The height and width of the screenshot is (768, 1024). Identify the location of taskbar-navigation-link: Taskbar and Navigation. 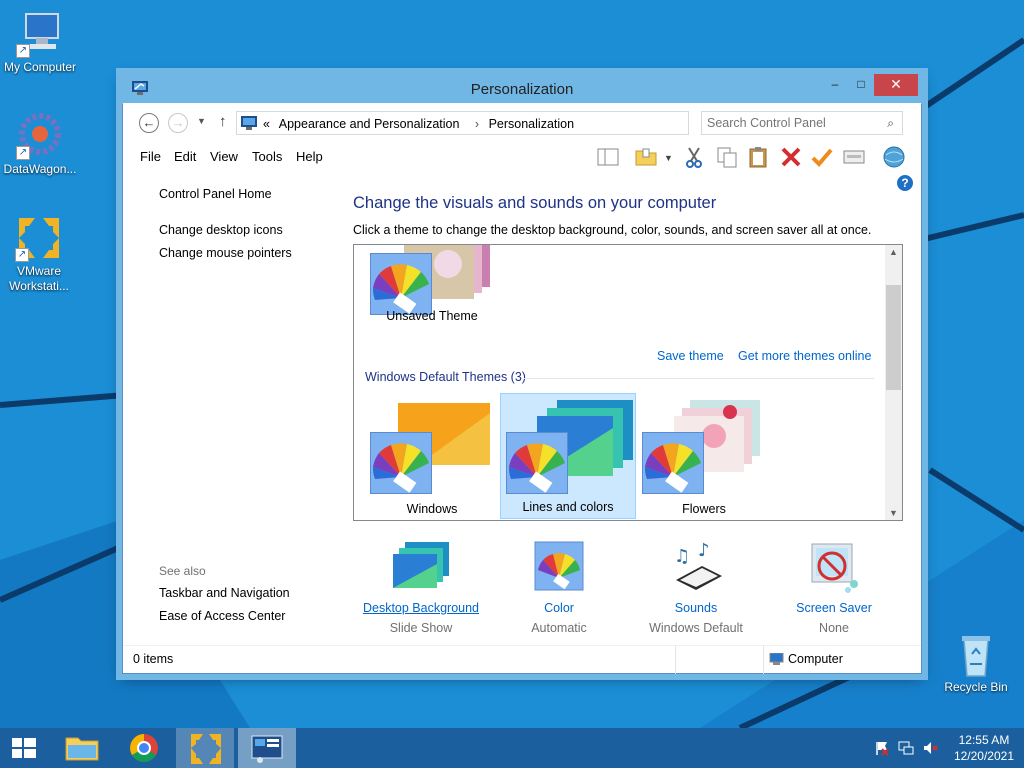
(224, 593).